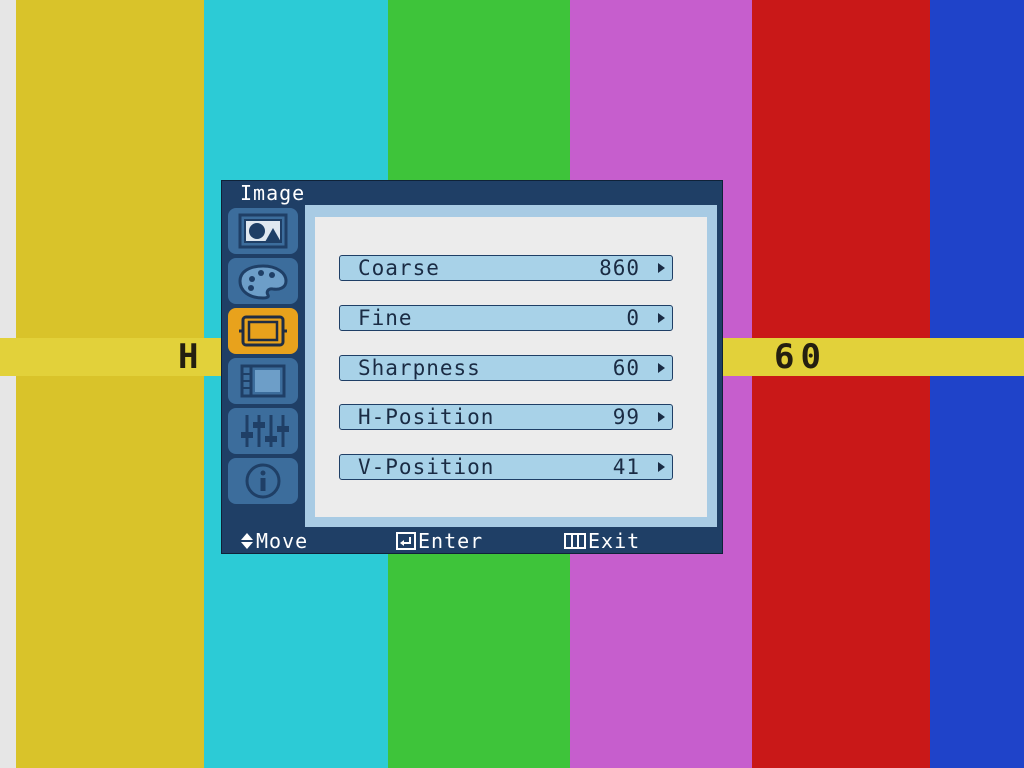  I want to click on sidebar-item-setup, so click(263, 431).